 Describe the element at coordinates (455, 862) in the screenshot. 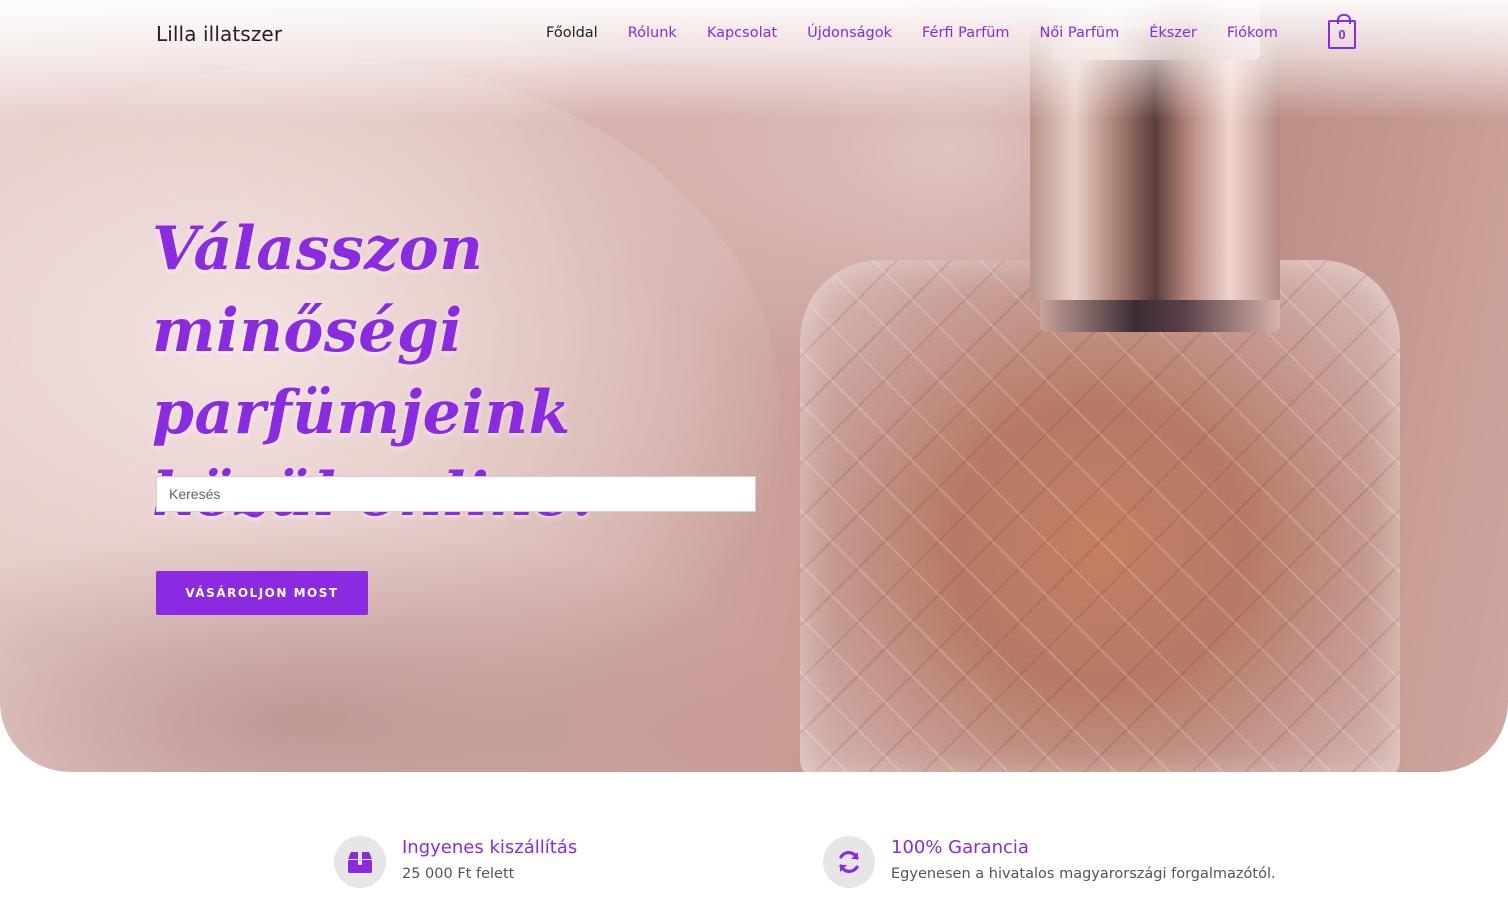

I see `feature-free-shipping: Ingyenes kiszállítás 25 000 Ft felett` at that location.